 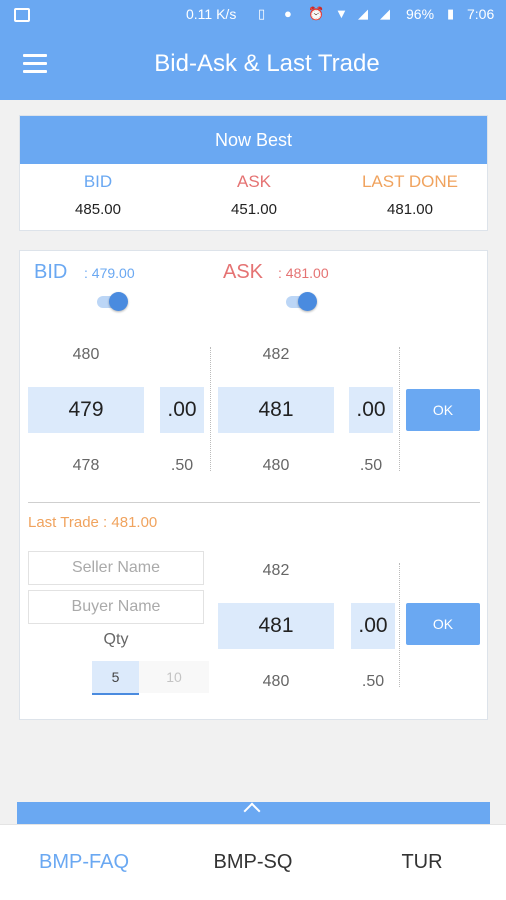 What do you see at coordinates (253, 140) in the screenshot?
I see `now-best-header: Now Best` at bounding box center [253, 140].